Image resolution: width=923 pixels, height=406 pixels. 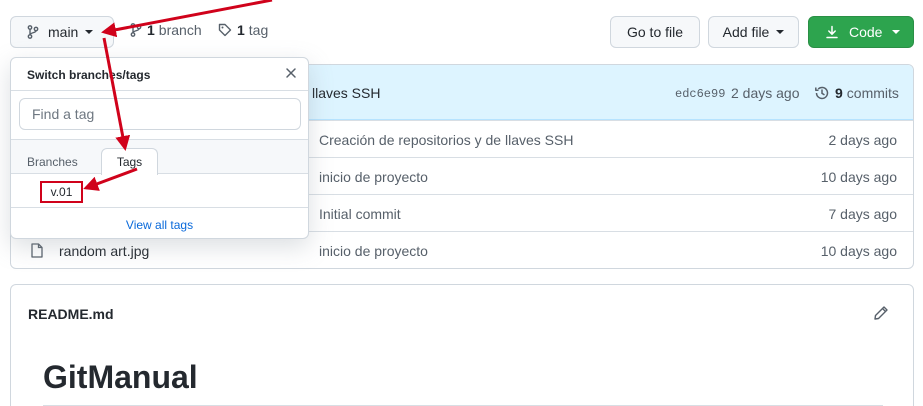 I want to click on readme-filename: README.md, so click(x=71, y=314).